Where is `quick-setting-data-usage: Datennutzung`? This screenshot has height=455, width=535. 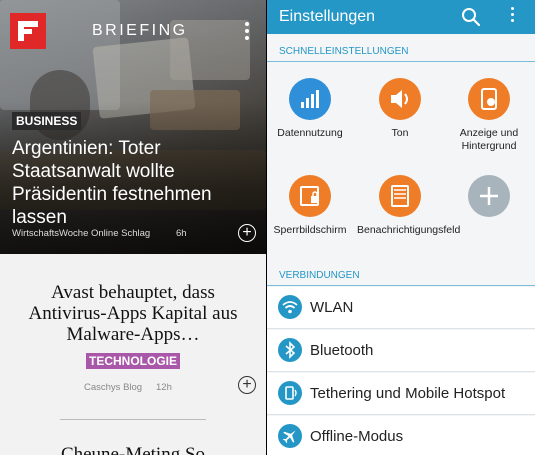 quick-setting-data-usage: Datennutzung is located at coordinates (310, 109).